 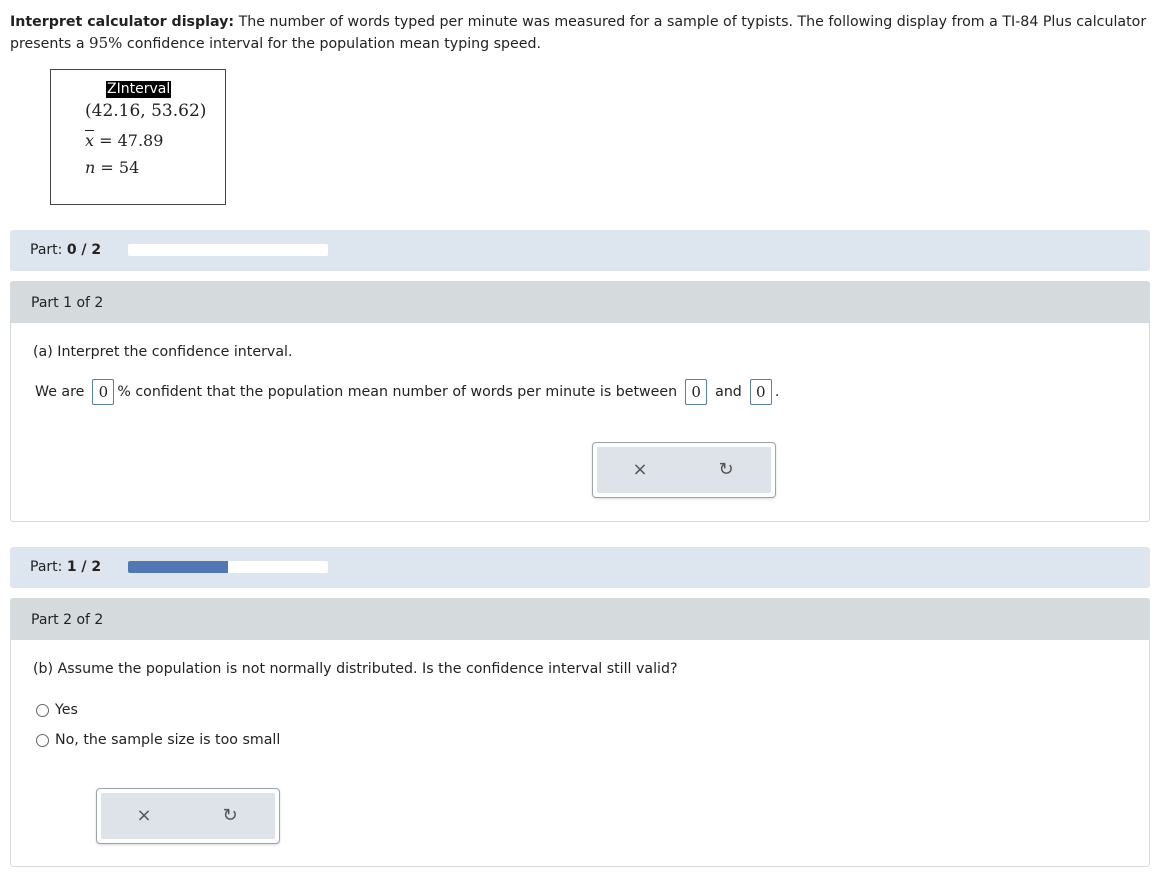 What do you see at coordinates (146, 111) in the screenshot?
I see `calculator-interval: (42.16, 53.62)` at bounding box center [146, 111].